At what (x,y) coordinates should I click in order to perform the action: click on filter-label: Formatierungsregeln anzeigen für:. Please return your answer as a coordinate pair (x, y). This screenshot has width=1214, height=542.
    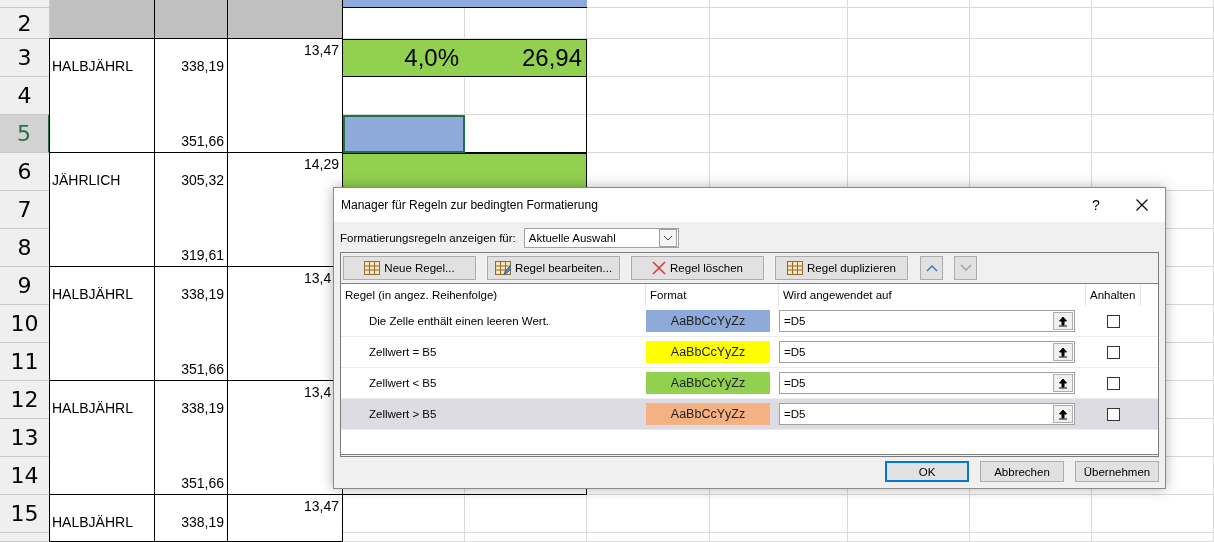
    Looking at the image, I should click on (428, 238).